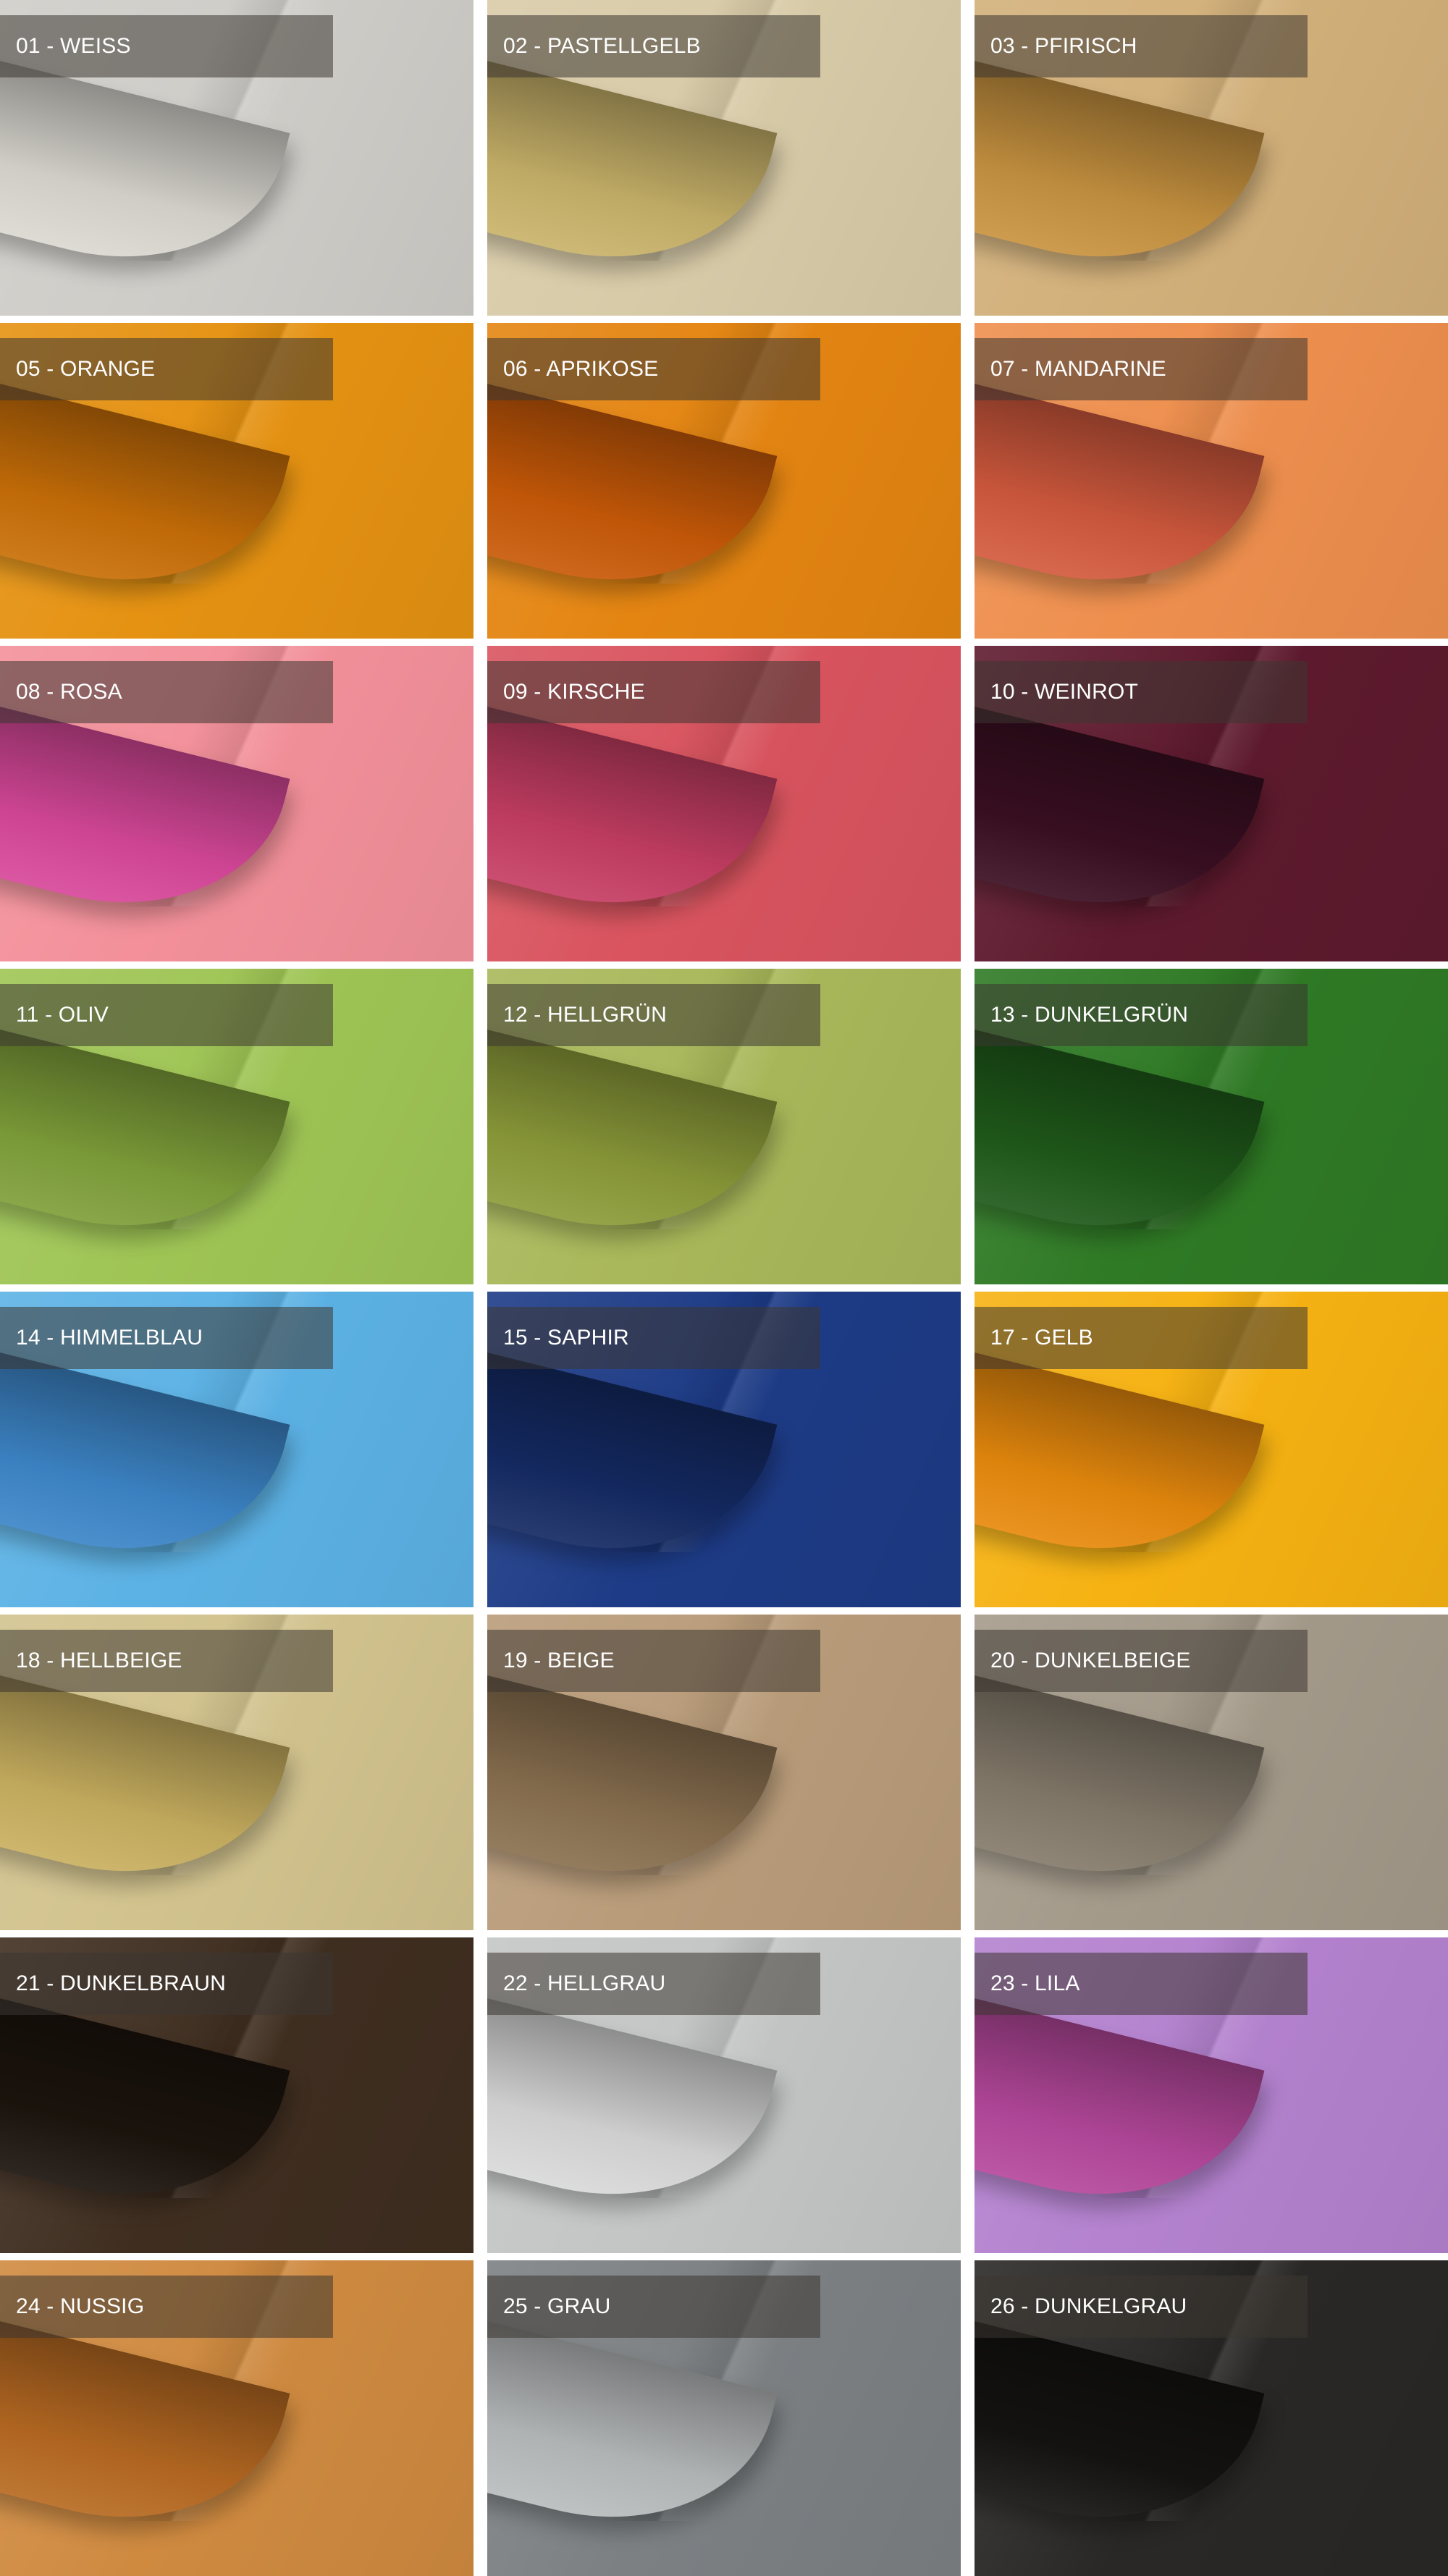  I want to click on swatch-label: 01 - WEISS, so click(166, 46).